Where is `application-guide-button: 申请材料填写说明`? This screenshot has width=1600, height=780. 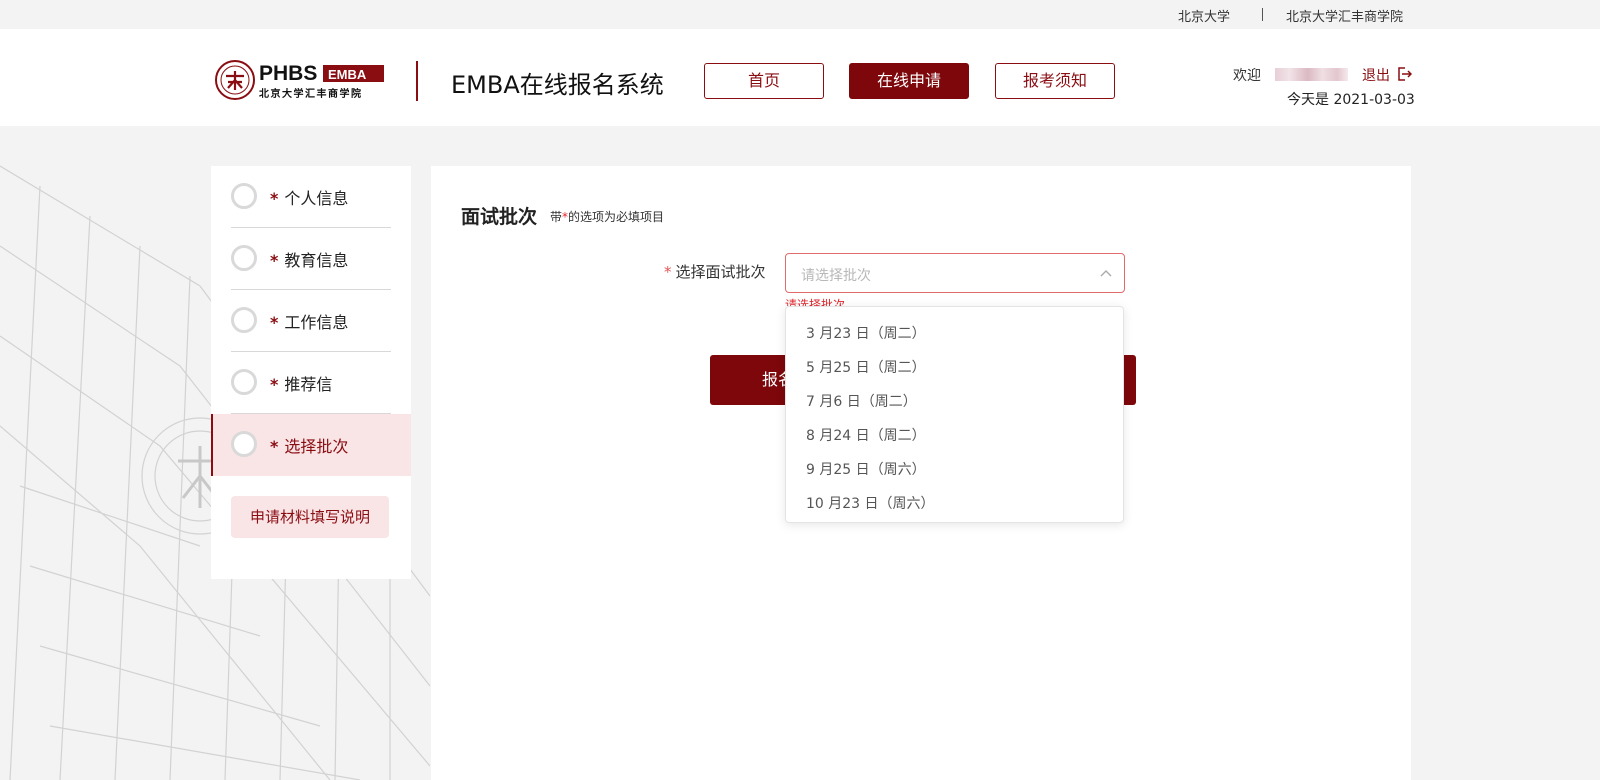
application-guide-button: 申请材料填写说明 is located at coordinates (310, 517).